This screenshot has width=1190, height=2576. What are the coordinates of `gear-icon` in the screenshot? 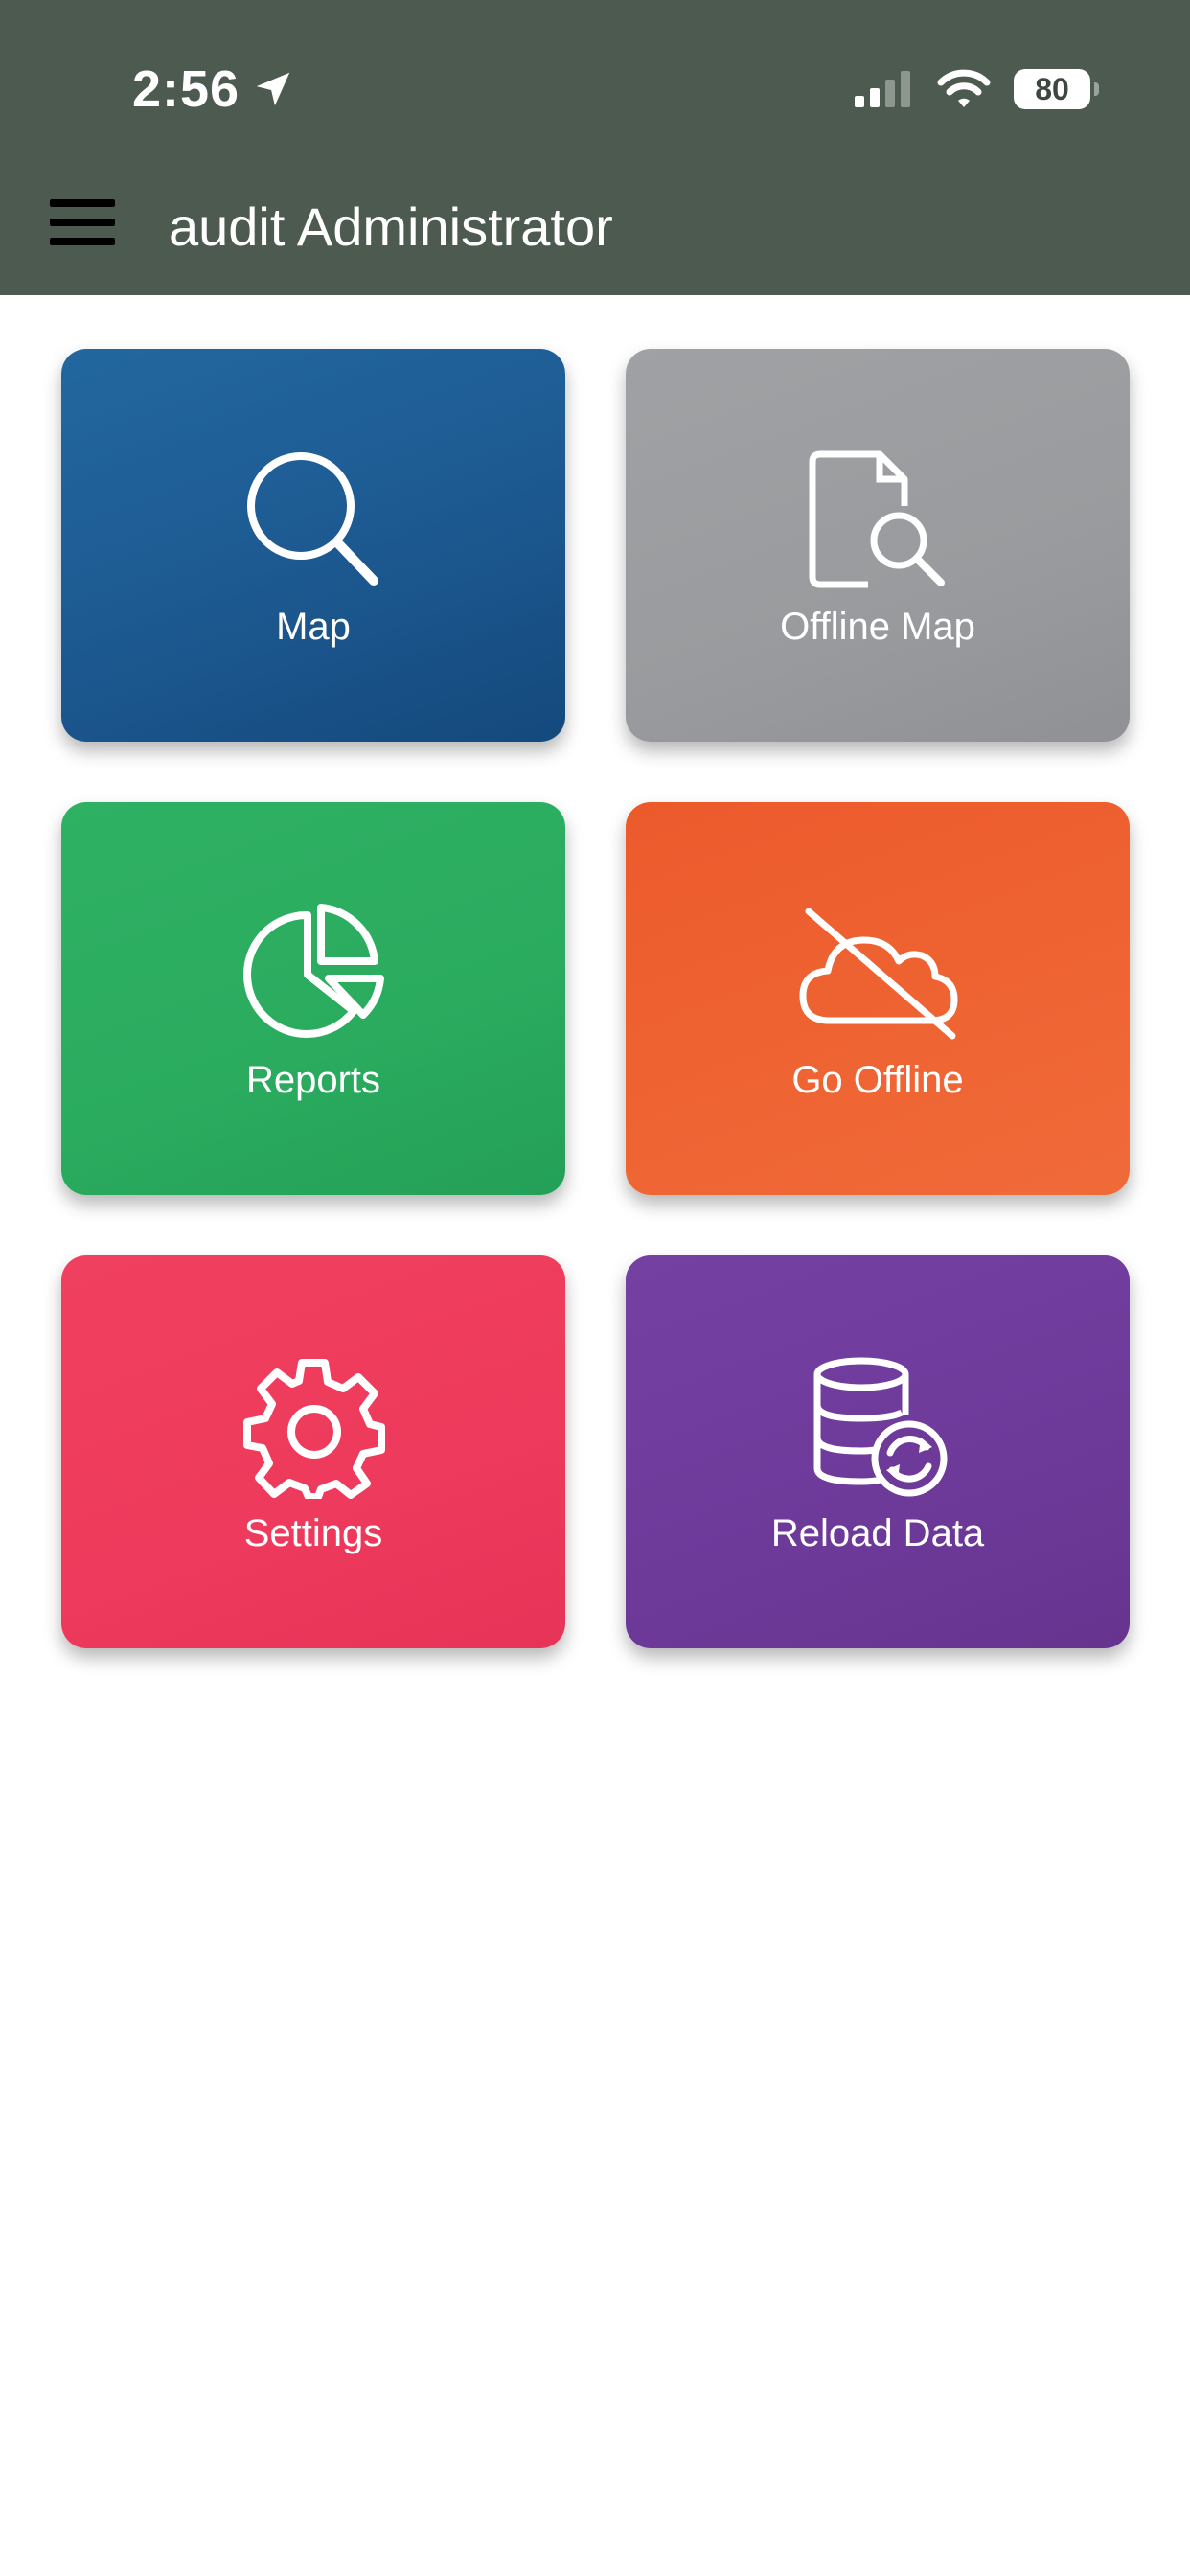 It's located at (314, 1429).